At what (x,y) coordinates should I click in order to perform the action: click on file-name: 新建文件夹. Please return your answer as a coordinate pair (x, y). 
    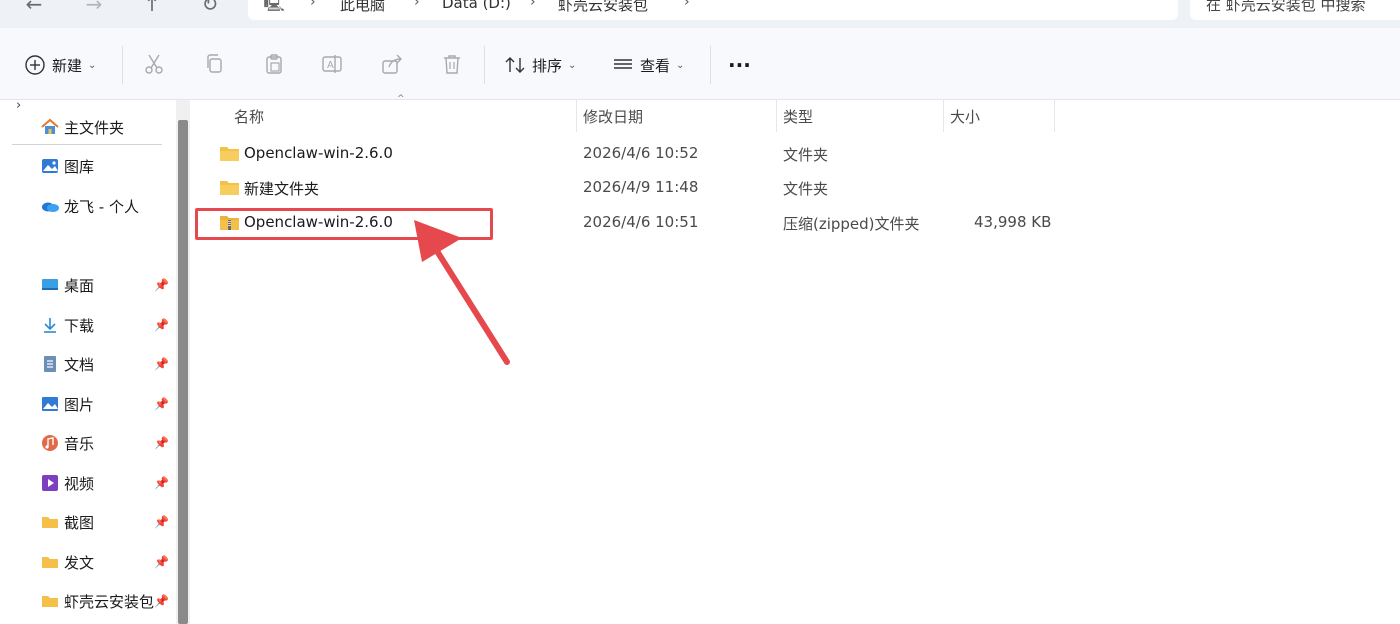
    Looking at the image, I should click on (282, 189).